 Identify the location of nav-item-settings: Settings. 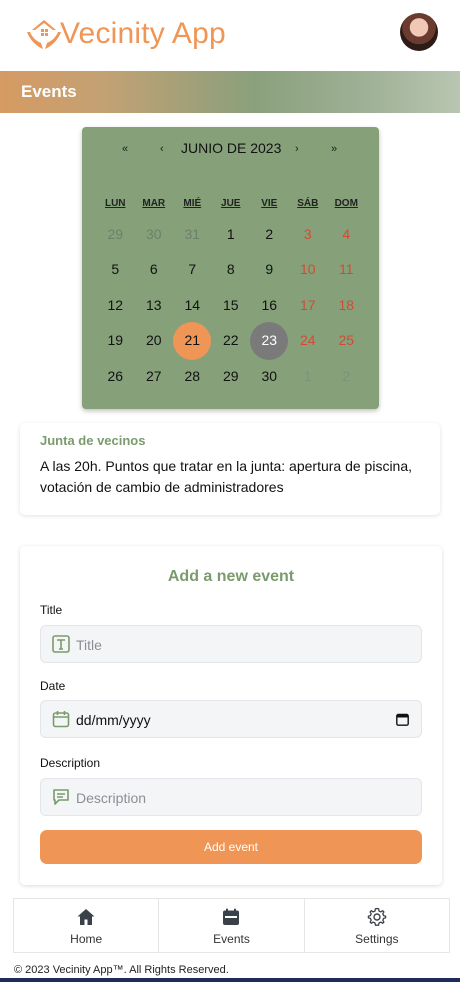
(376, 925).